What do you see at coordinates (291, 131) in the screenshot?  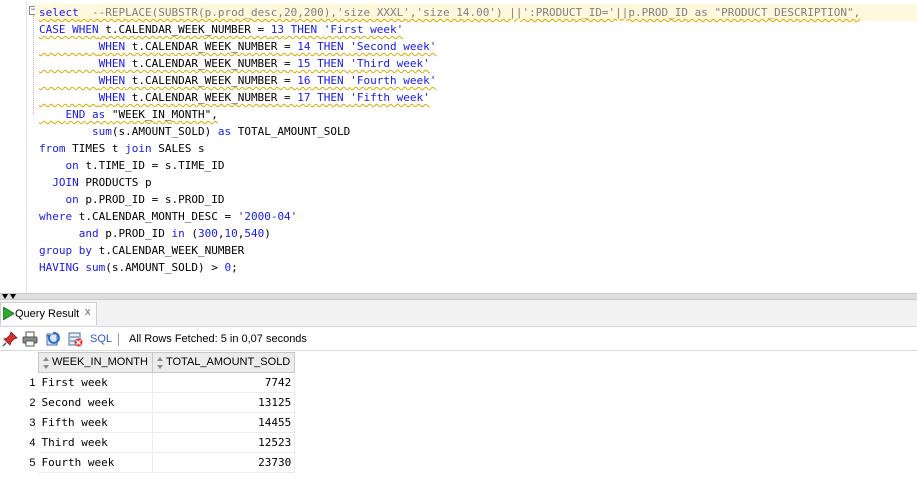 I see `code-token: TOTAL_AMOUNT_SOLD` at bounding box center [291, 131].